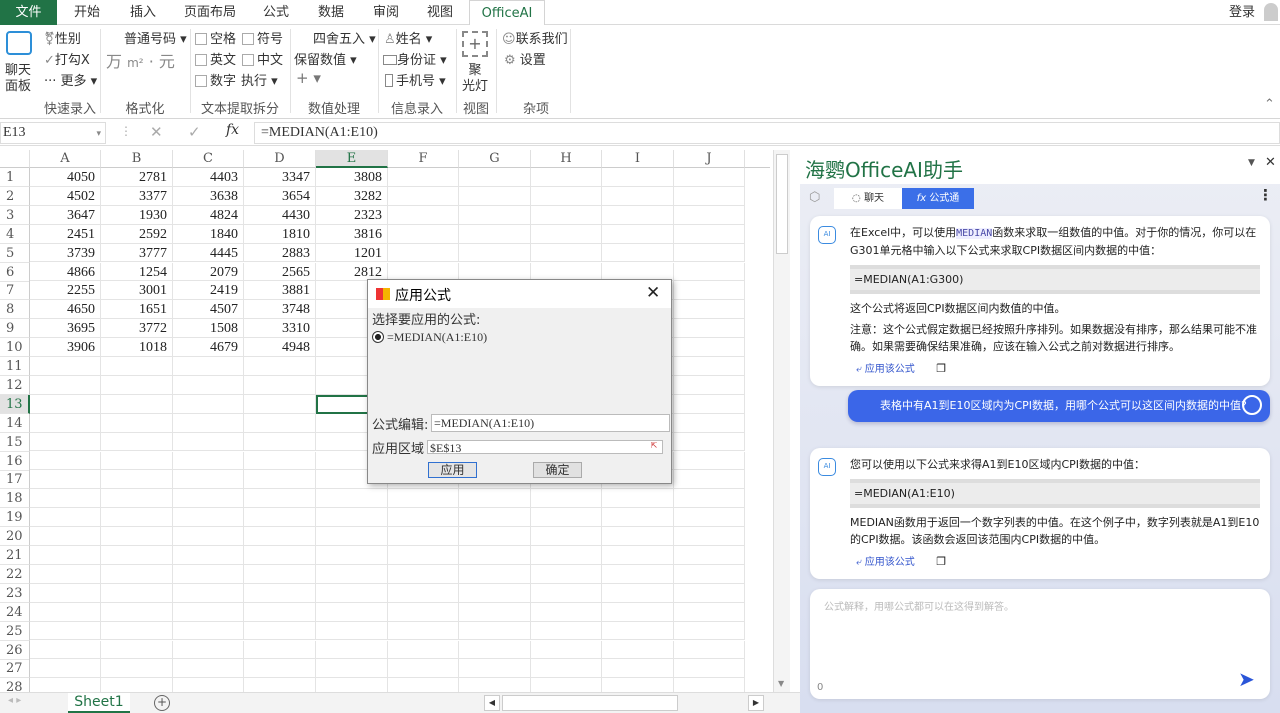  What do you see at coordinates (208, 177) in the screenshot?
I see `cell: 4403` at bounding box center [208, 177].